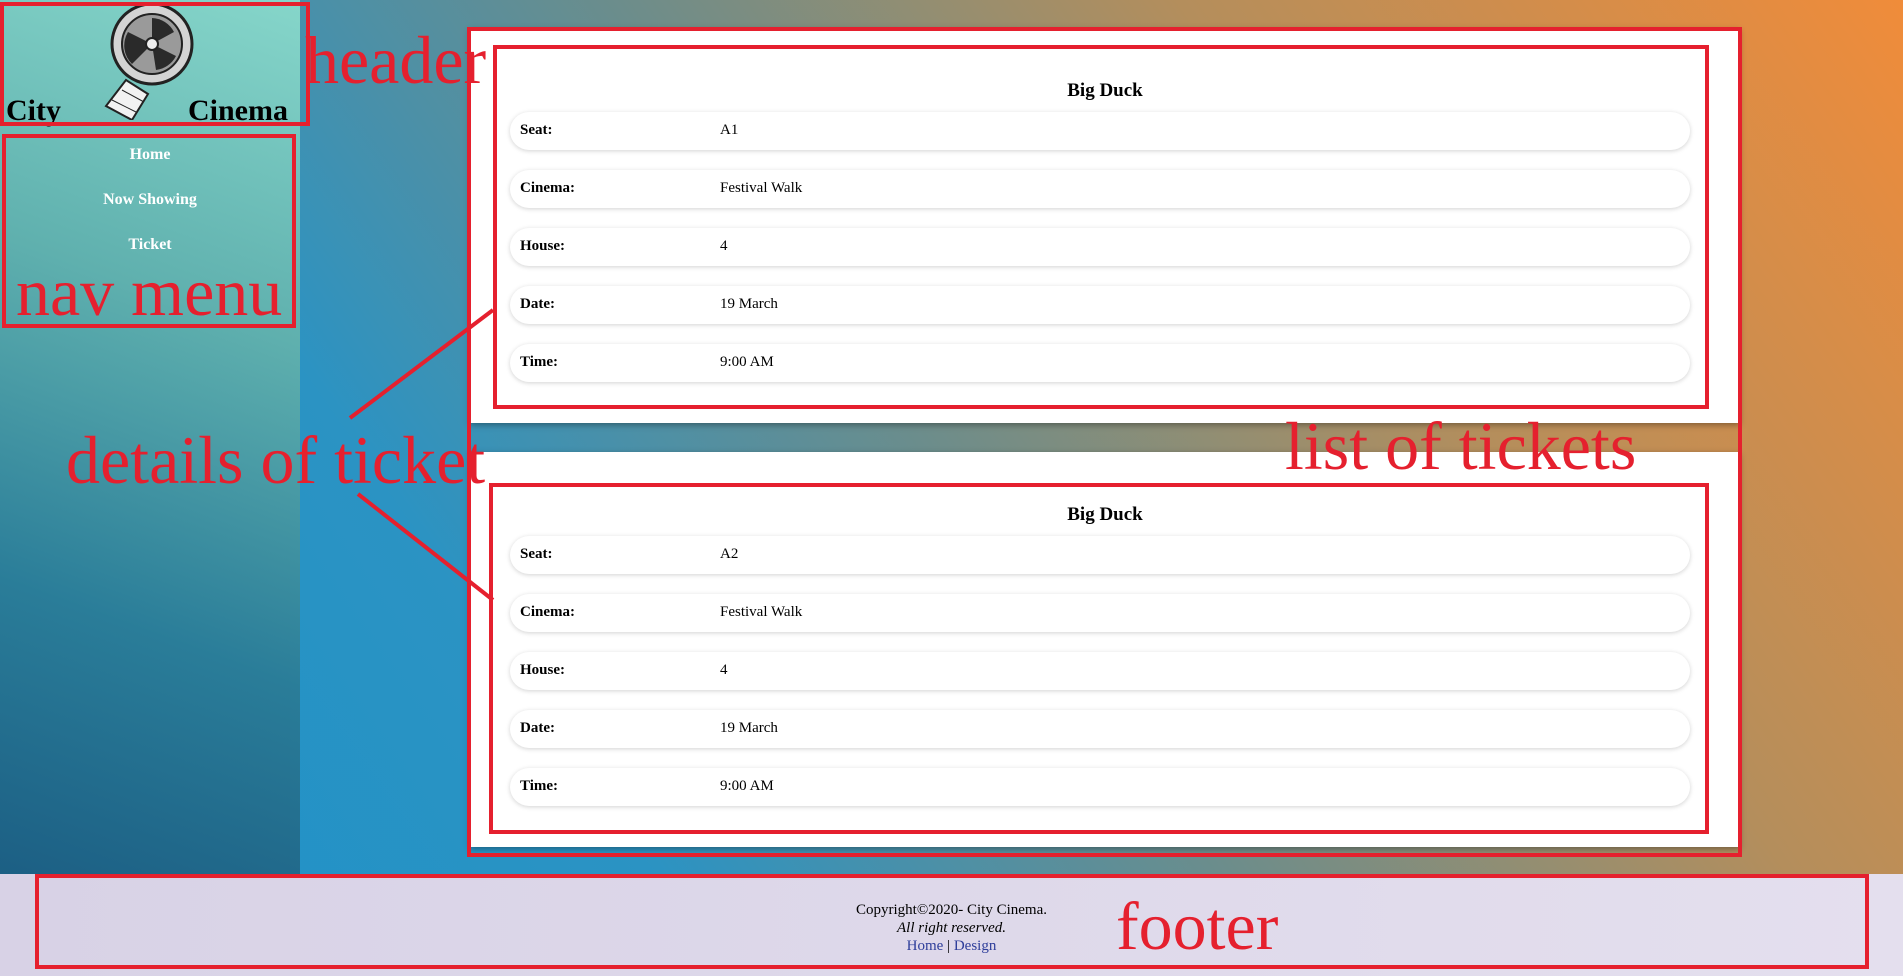  Describe the element at coordinates (276, 460) in the screenshot. I see `annotation-label-details: details of ticket` at that location.